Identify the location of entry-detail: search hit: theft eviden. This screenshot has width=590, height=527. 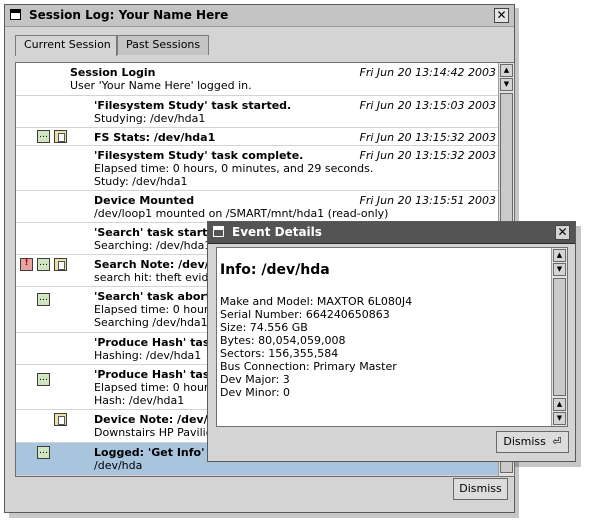
(158, 277).